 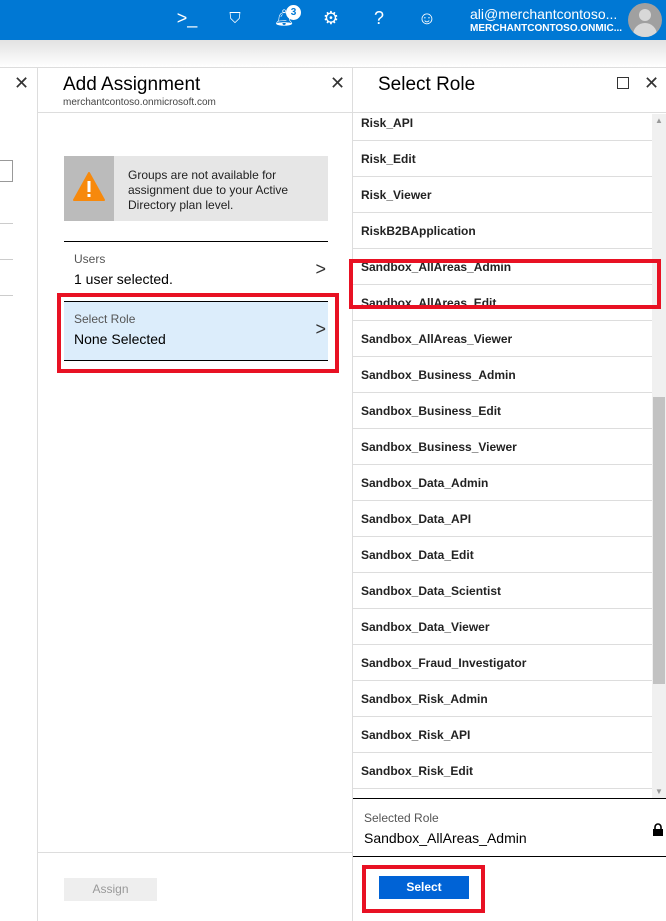 I want to click on role-item: Sandbox_Data_Admin, so click(x=502, y=483).